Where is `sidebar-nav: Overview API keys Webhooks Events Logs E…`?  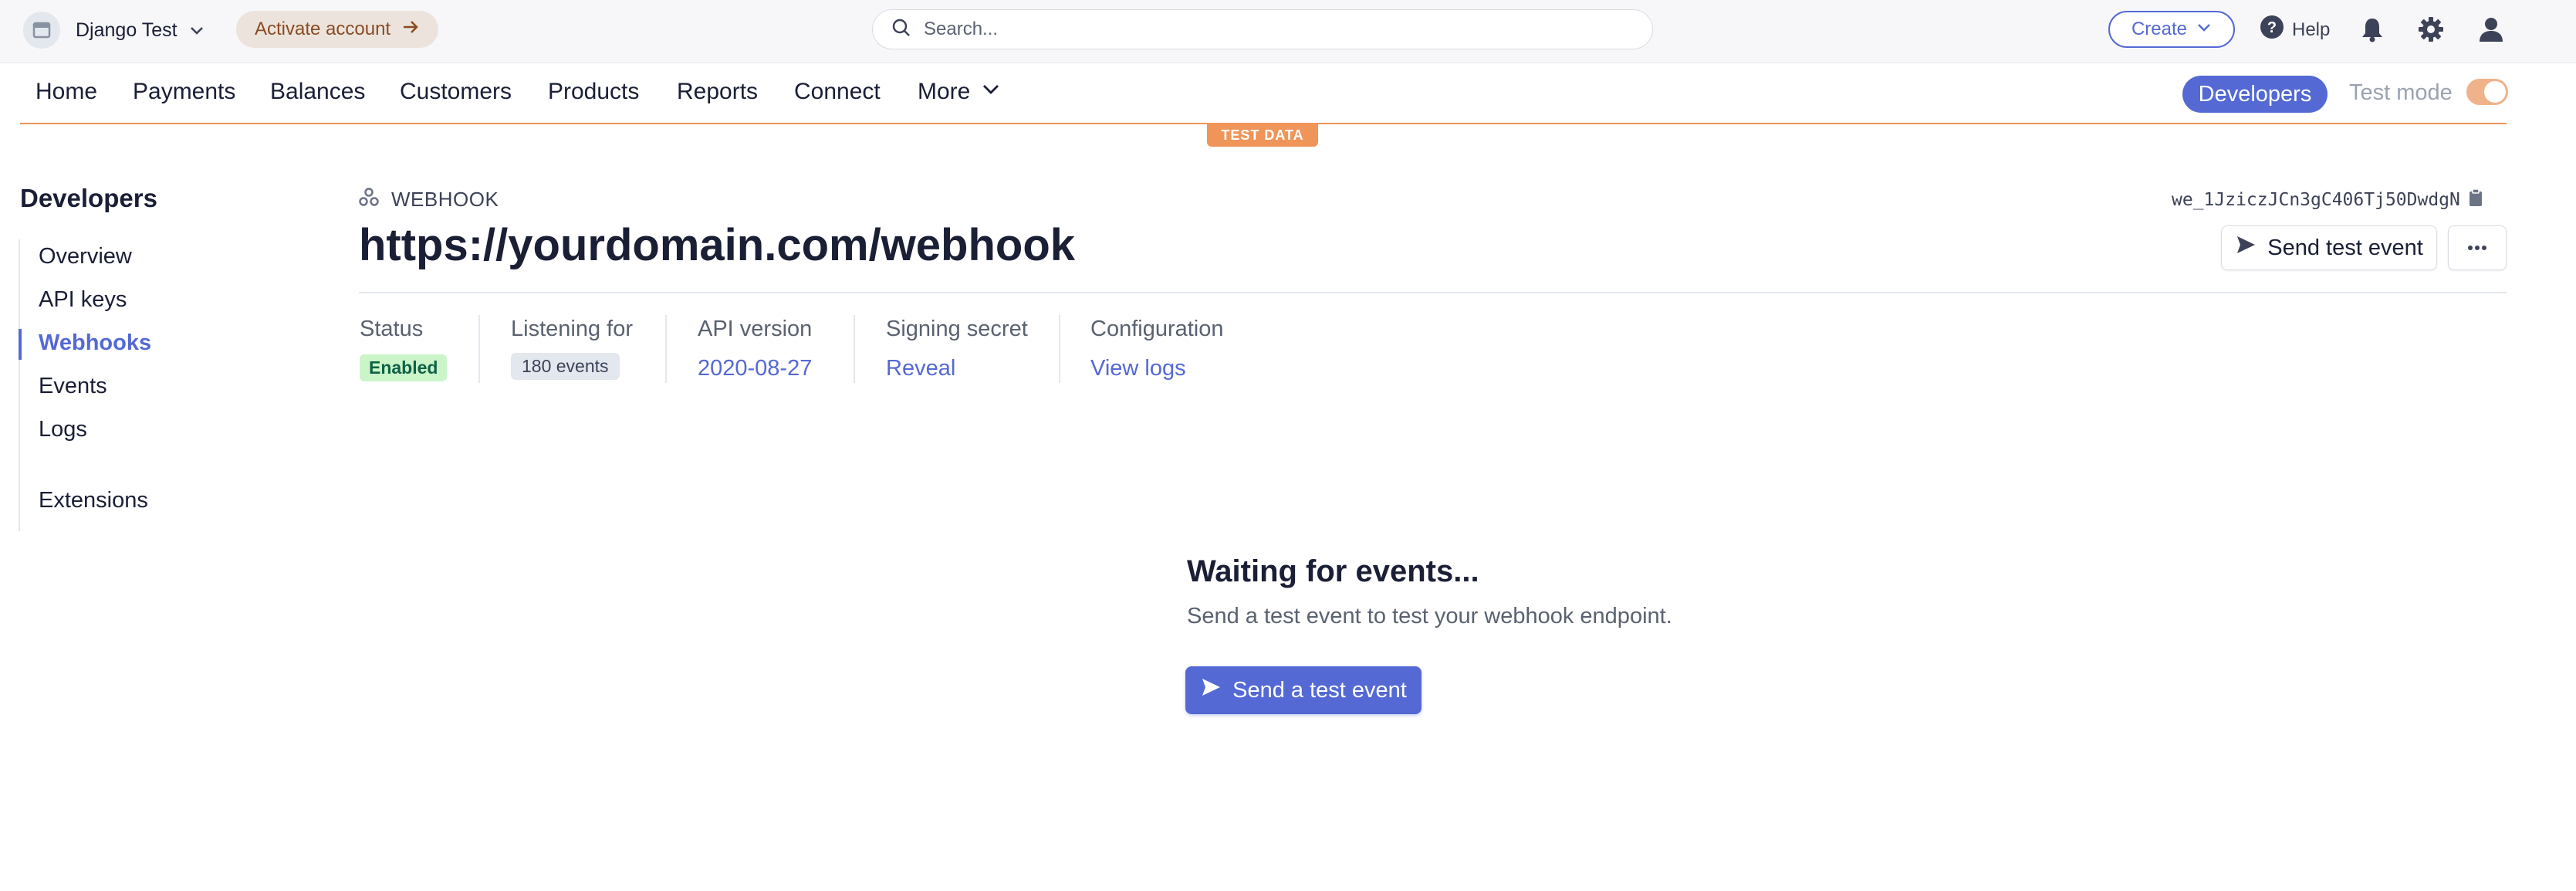
sidebar-nav: Overview API keys Webhooks Events Logs E… is located at coordinates (135, 385).